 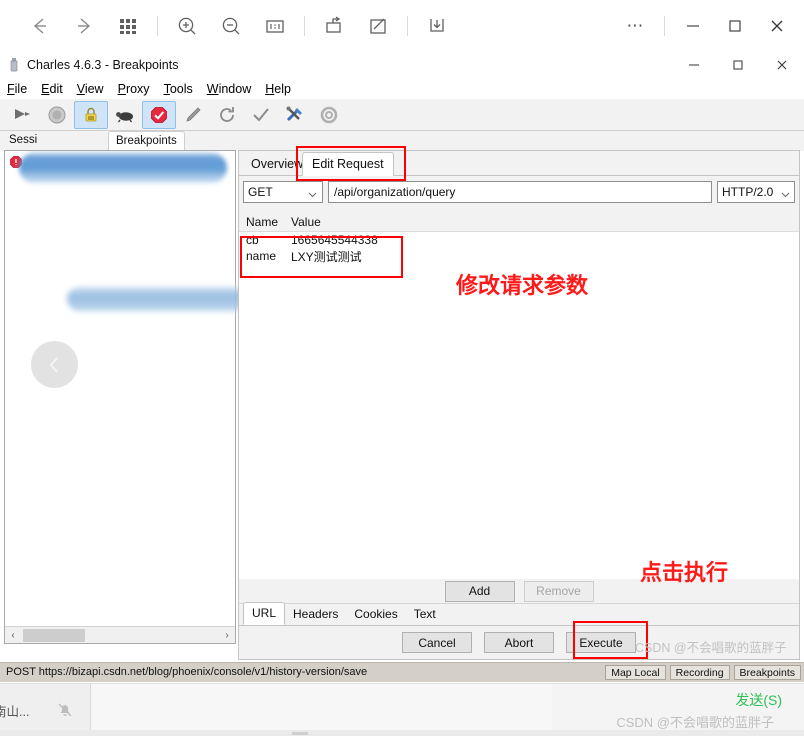 What do you see at coordinates (782, 64) in the screenshot?
I see `charles-close-button` at bounding box center [782, 64].